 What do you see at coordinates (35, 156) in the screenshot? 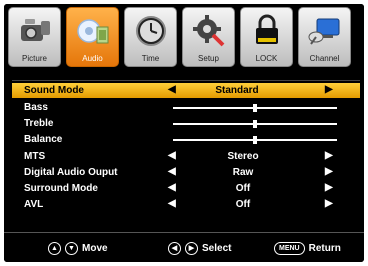
I see `row-label: MTS` at bounding box center [35, 156].